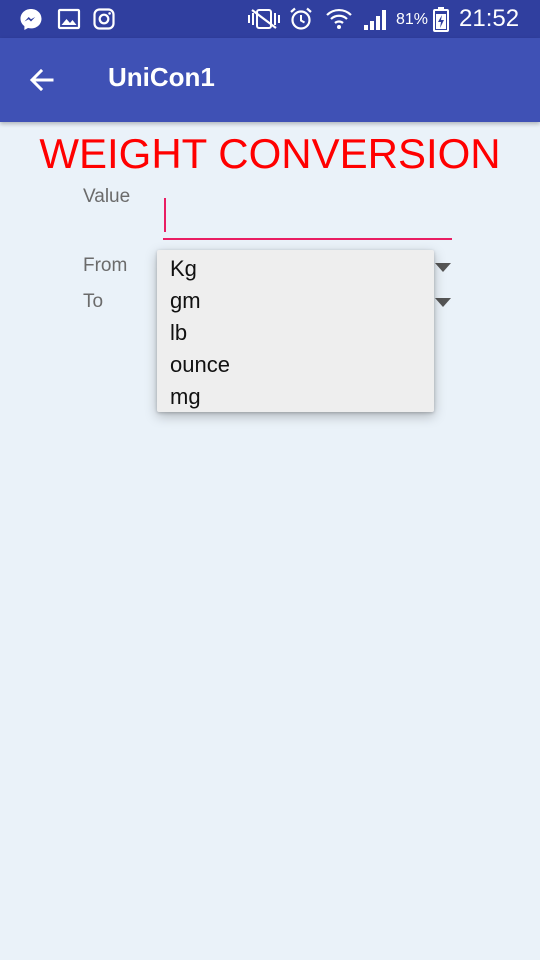 This screenshot has width=540, height=960. Describe the element at coordinates (183, 269) in the screenshot. I see `dropdown-option-kg: Kg` at that location.